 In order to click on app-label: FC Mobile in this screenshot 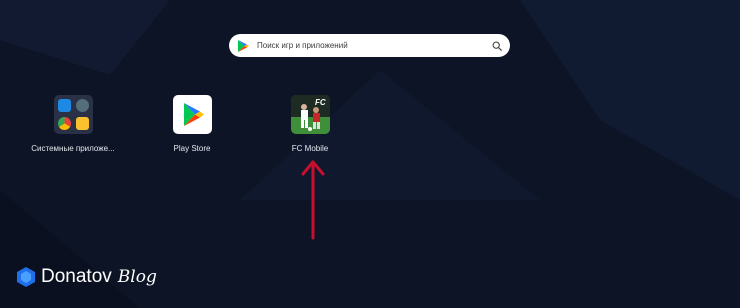, I will do `click(310, 148)`.